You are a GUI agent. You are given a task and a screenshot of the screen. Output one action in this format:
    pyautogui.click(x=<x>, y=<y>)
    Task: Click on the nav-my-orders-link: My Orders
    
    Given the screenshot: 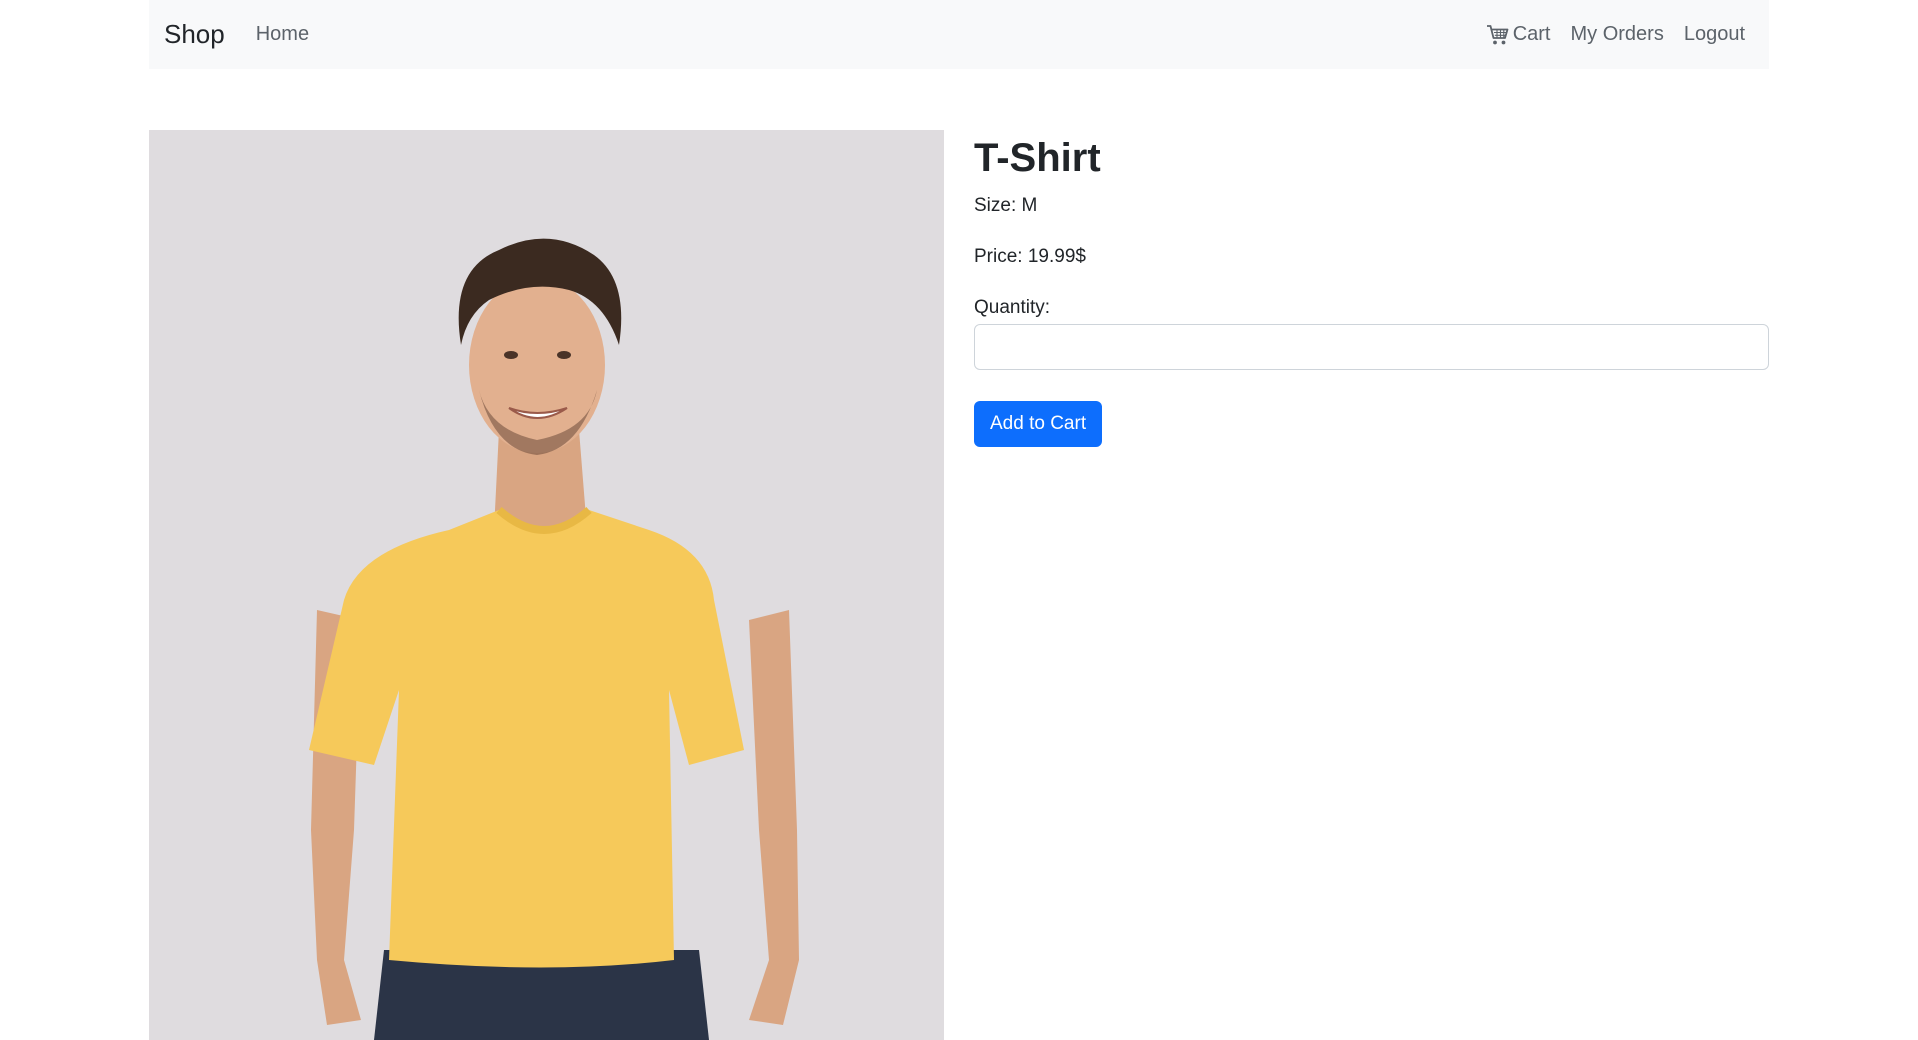 What is the action you would take?
    pyautogui.click(x=1616, y=34)
    